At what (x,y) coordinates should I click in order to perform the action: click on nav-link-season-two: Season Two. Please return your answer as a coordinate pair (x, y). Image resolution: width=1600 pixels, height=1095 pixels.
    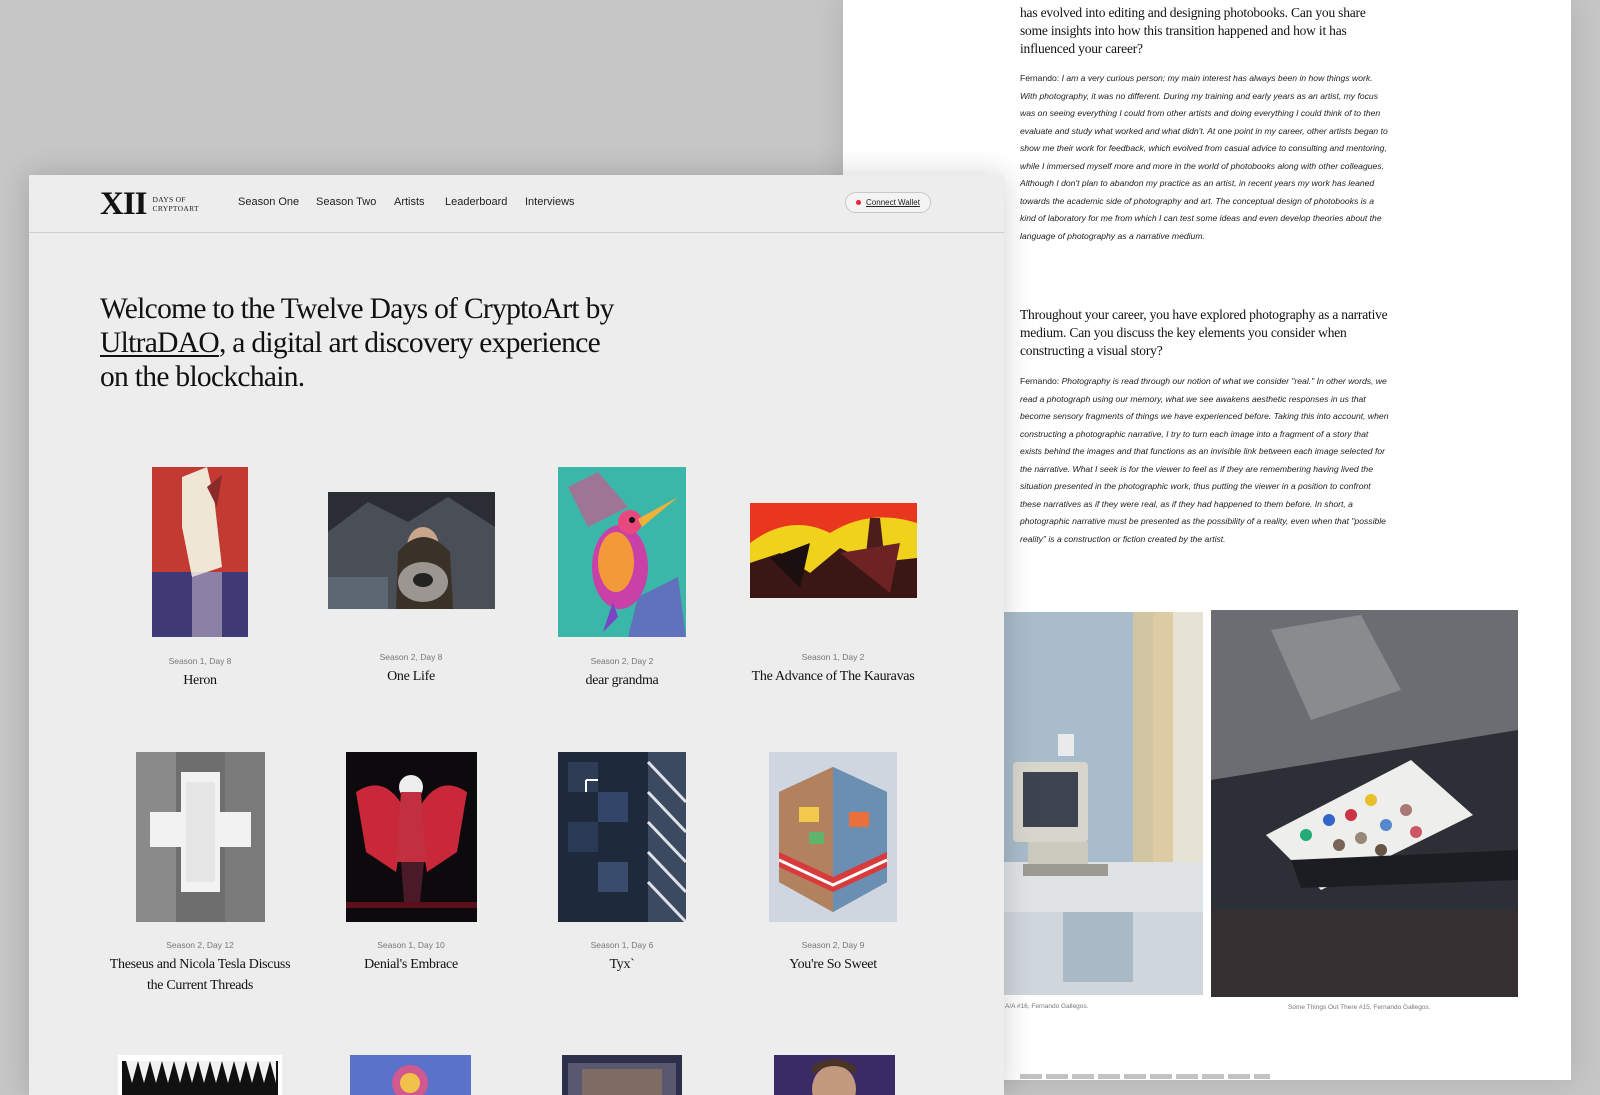
    Looking at the image, I should click on (346, 202).